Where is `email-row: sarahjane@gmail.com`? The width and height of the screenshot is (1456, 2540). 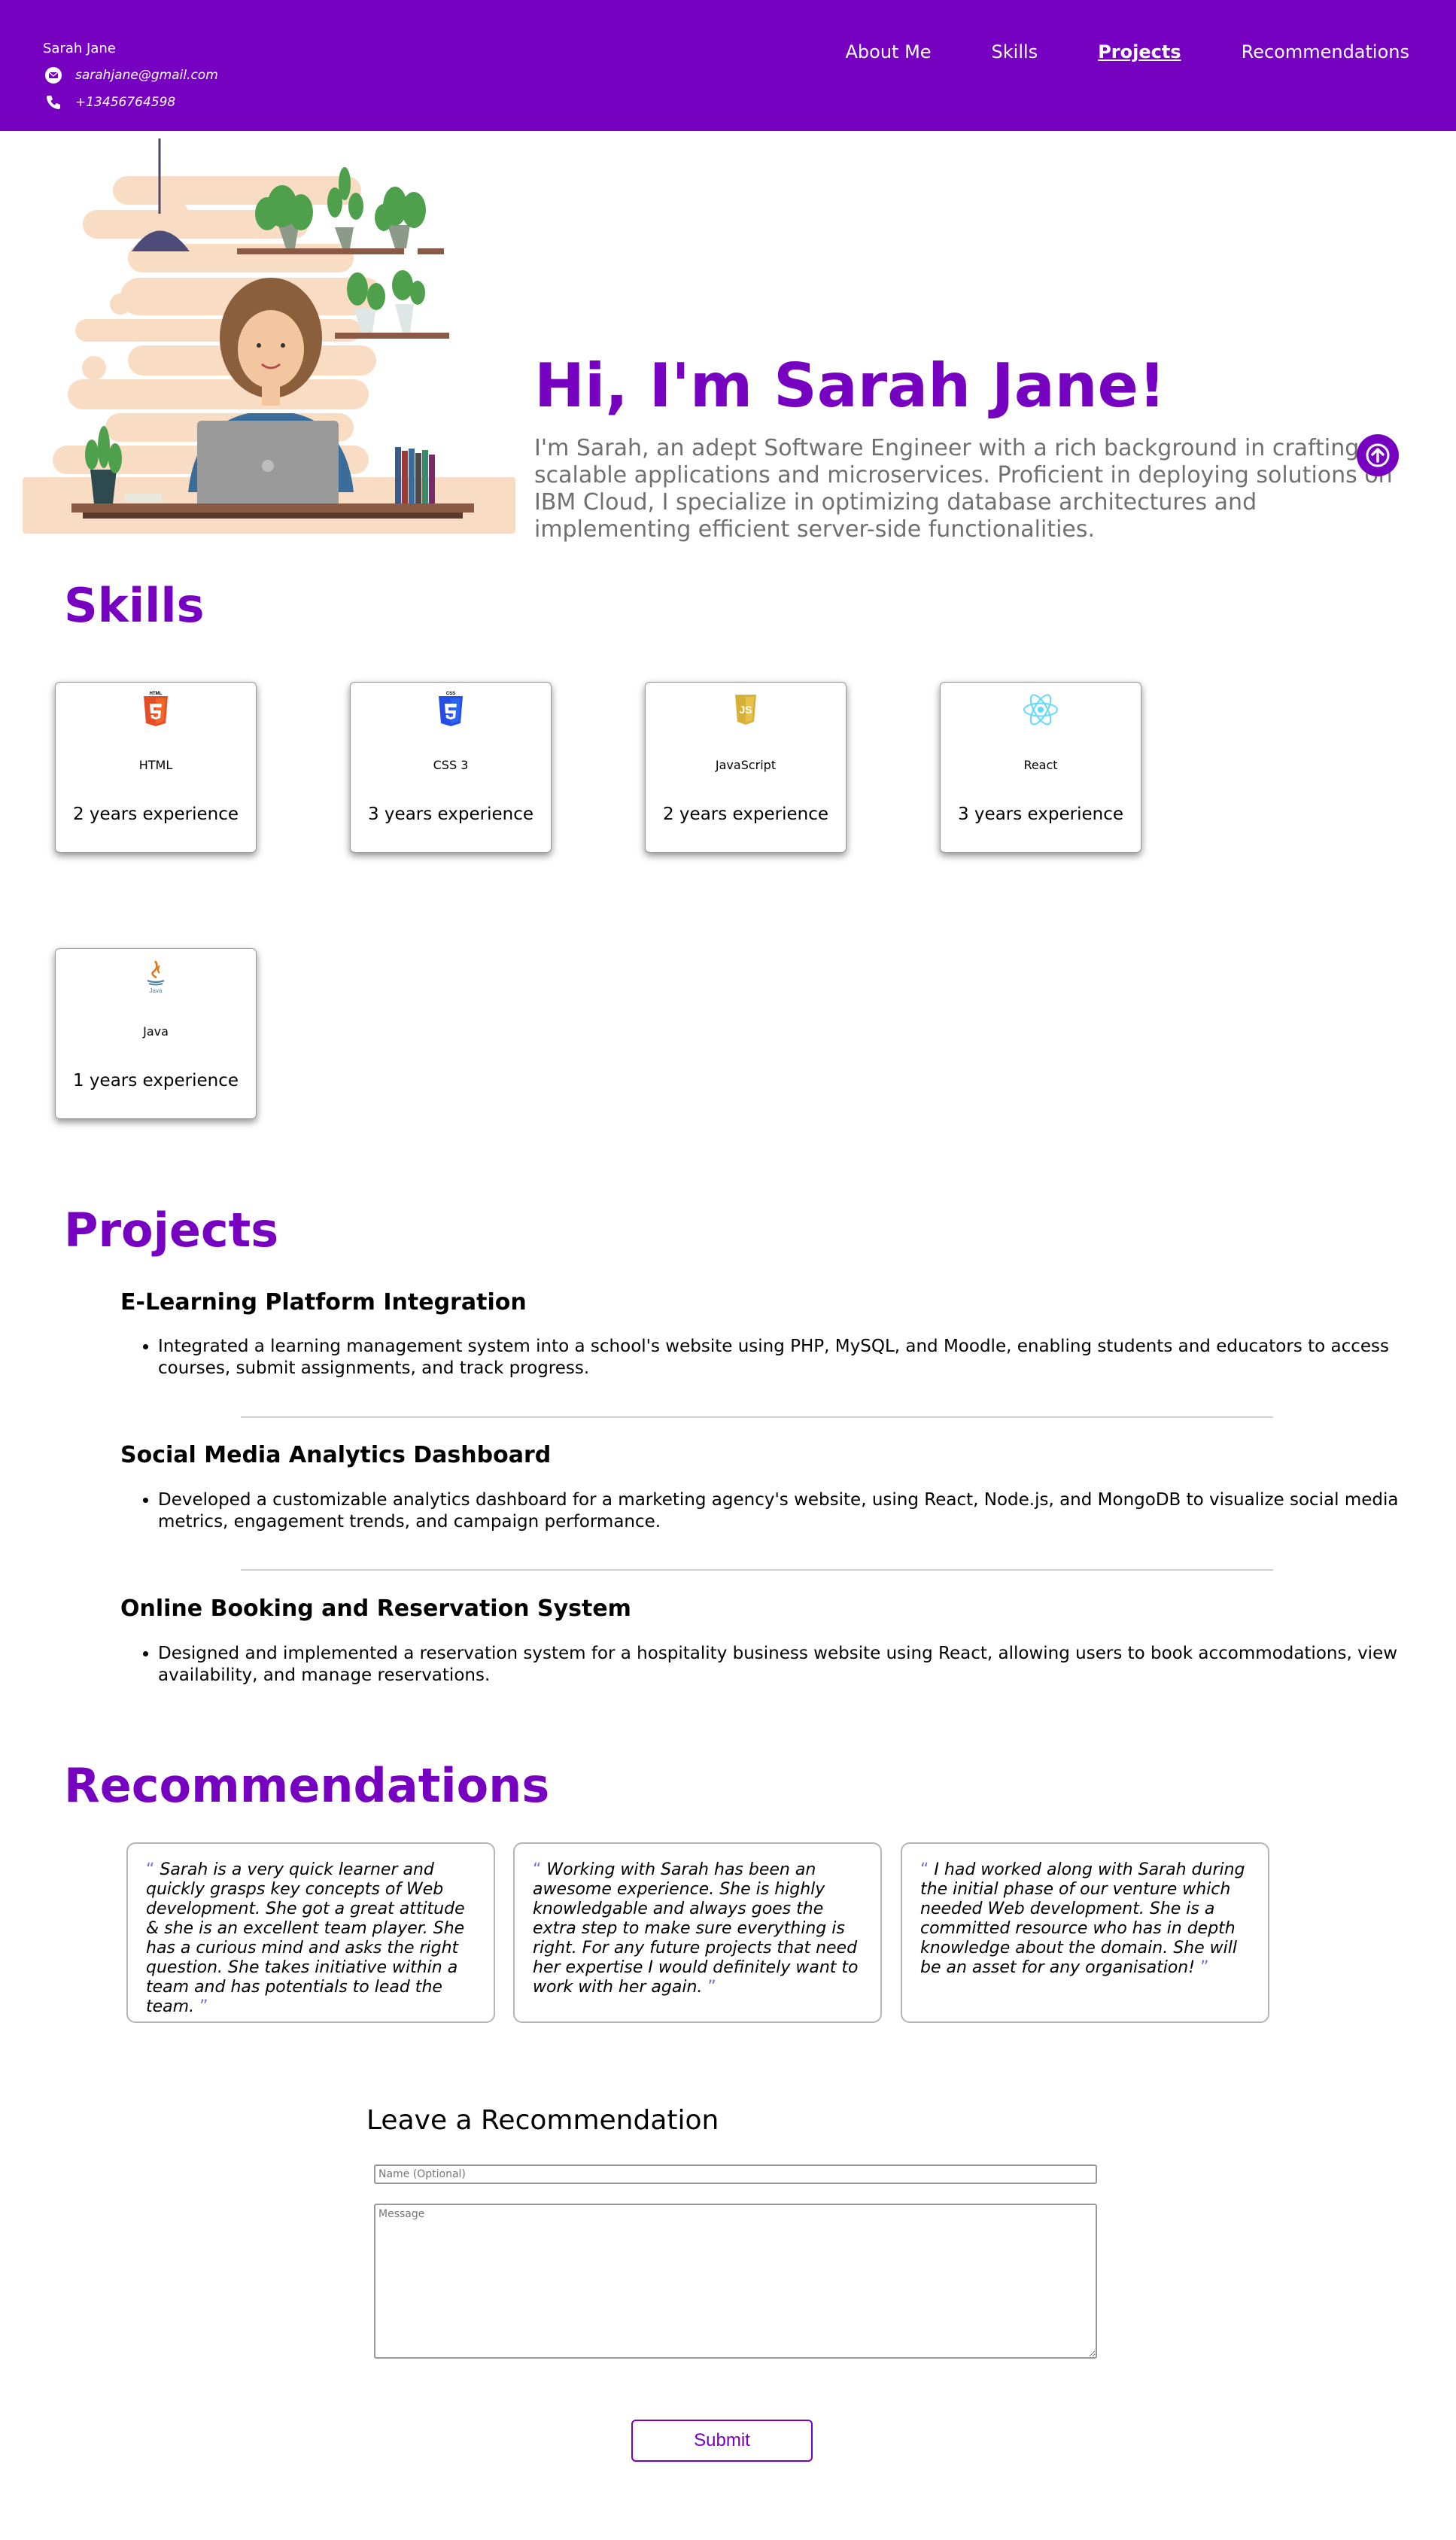
email-row: sarahjane@gmail.com is located at coordinates (130, 75).